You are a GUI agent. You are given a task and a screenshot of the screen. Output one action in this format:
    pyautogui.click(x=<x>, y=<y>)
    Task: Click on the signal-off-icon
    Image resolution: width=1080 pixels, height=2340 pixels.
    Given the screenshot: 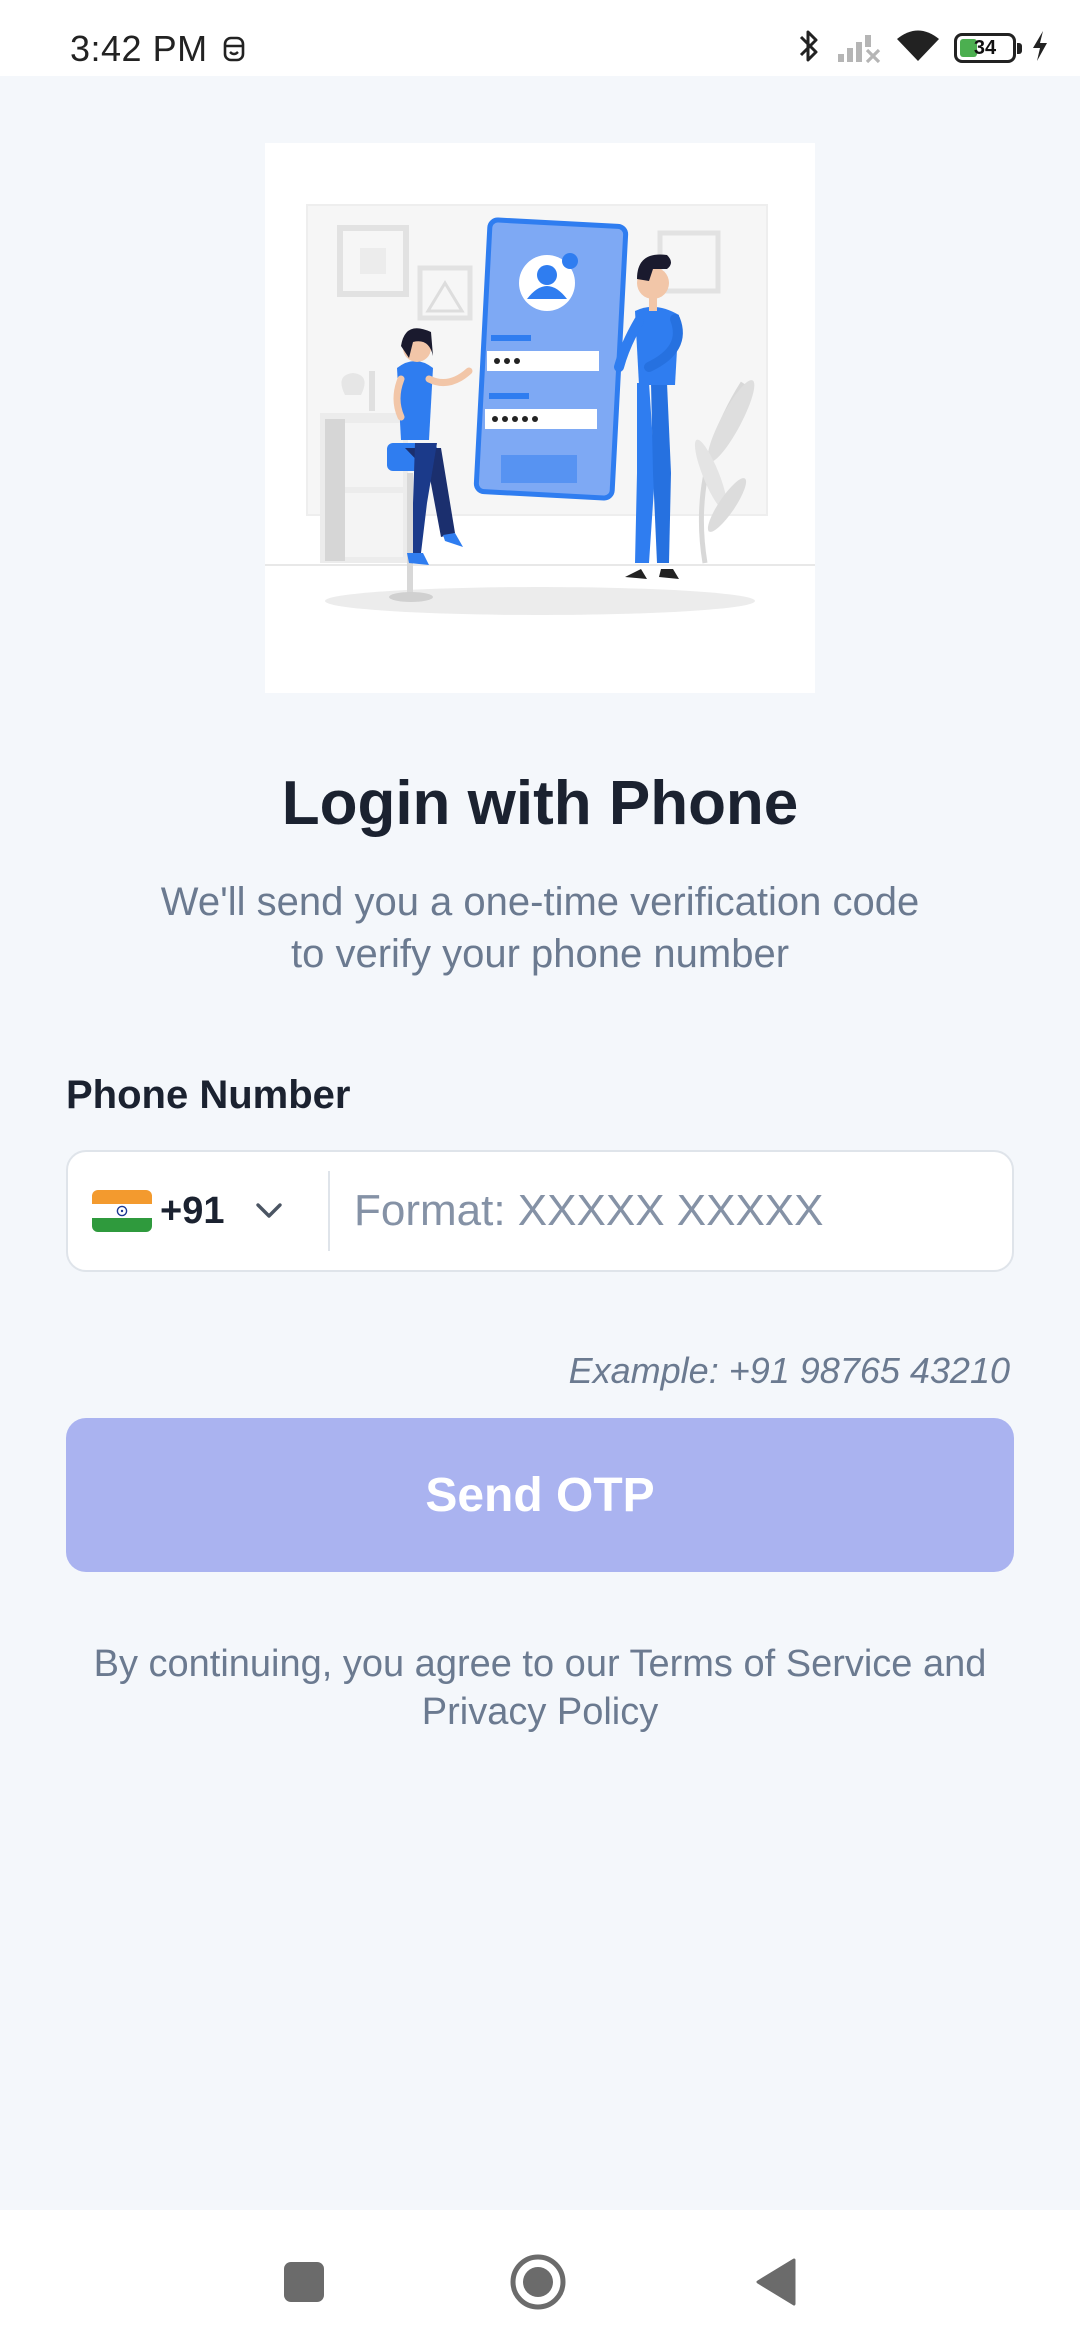 What is the action you would take?
    pyautogui.click(x=859, y=48)
    